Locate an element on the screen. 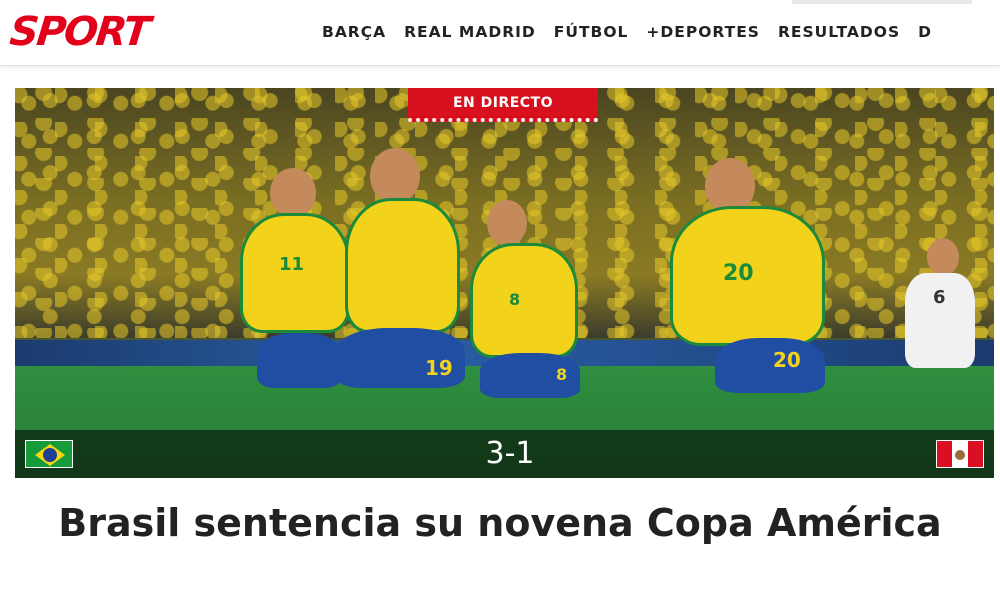 This screenshot has height=590, width=1000. opponent-shirt: 6 is located at coordinates (940, 320).